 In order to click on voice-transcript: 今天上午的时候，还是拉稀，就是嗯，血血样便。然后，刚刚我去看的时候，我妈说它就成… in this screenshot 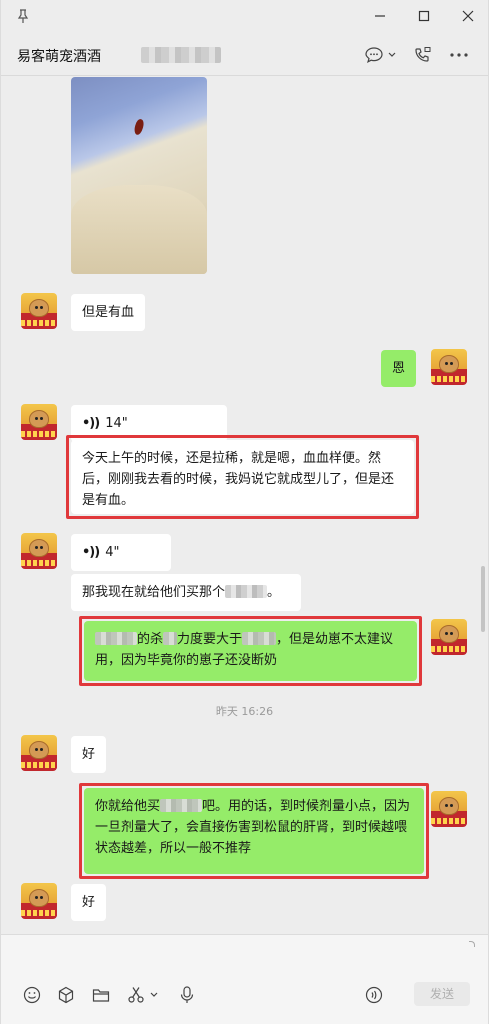, I will do `click(242, 477)`.